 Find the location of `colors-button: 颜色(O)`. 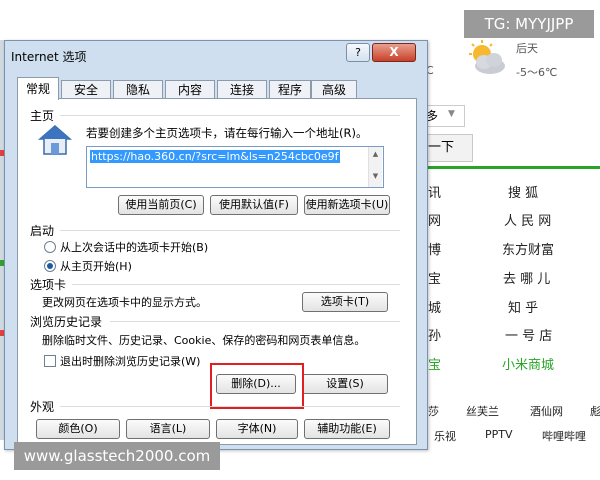

colors-button: 颜色(O) is located at coordinates (78, 429).